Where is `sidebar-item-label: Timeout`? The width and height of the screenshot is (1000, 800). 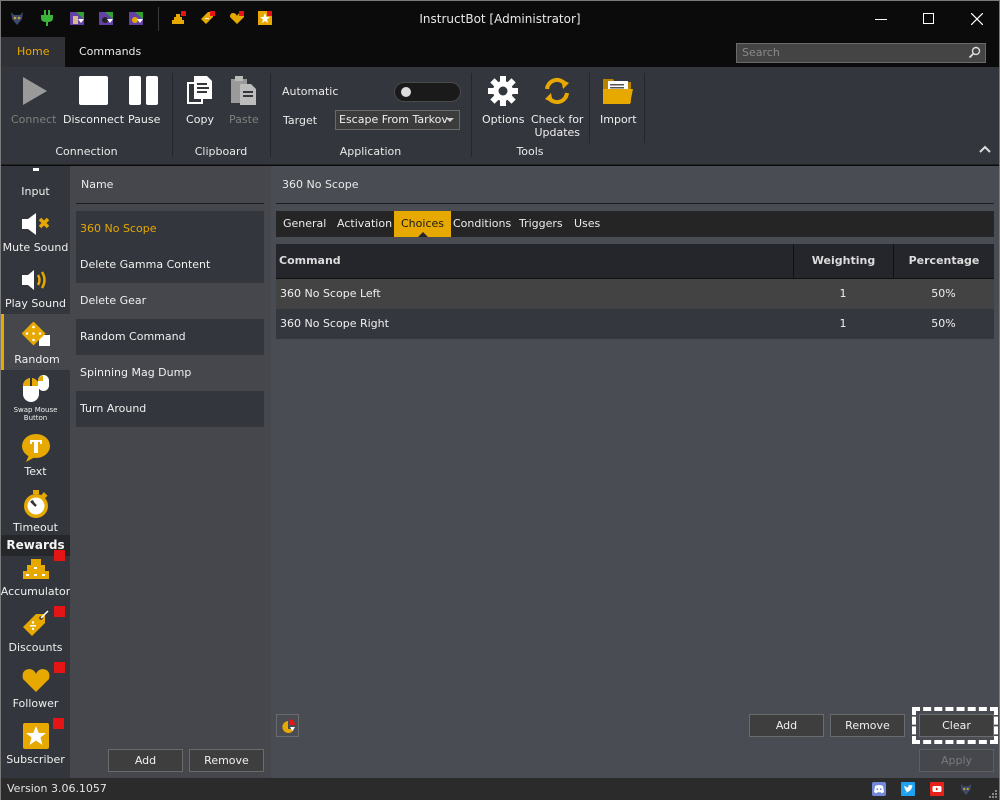
sidebar-item-label: Timeout is located at coordinates (35, 527).